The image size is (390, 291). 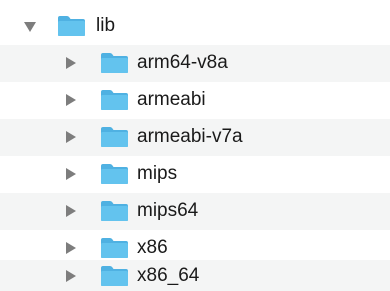 What do you see at coordinates (190, 136) in the screenshot?
I see `tree-label: armeabi-v7a` at bounding box center [190, 136].